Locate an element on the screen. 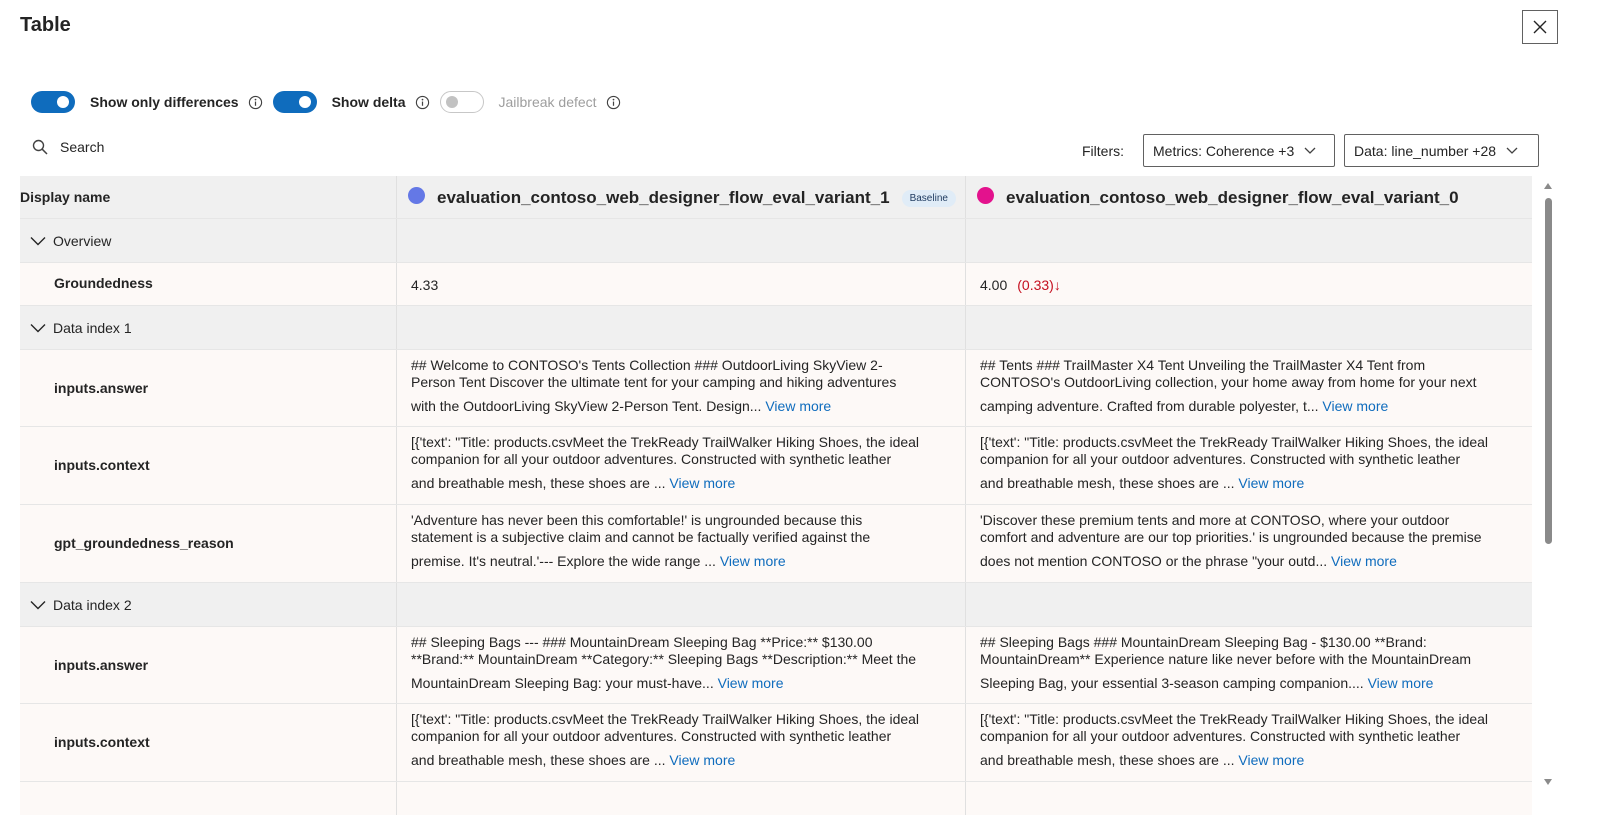  data-filter-value: Data: line_number +28 is located at coordinates (1425, 150).